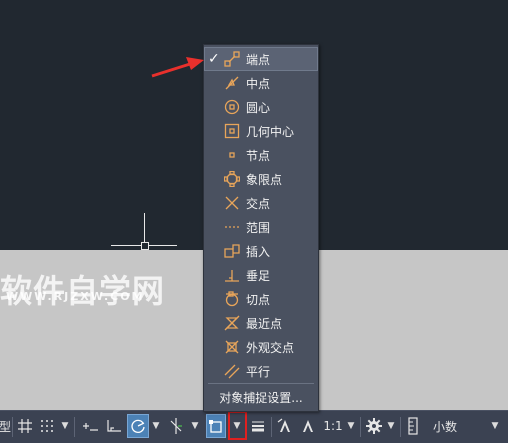 The image size is (508, 443). What do you see at coordinates (285, 426) in the screenshot?
I see `annotation-visibility-icon` at bounding box center [285, 426].